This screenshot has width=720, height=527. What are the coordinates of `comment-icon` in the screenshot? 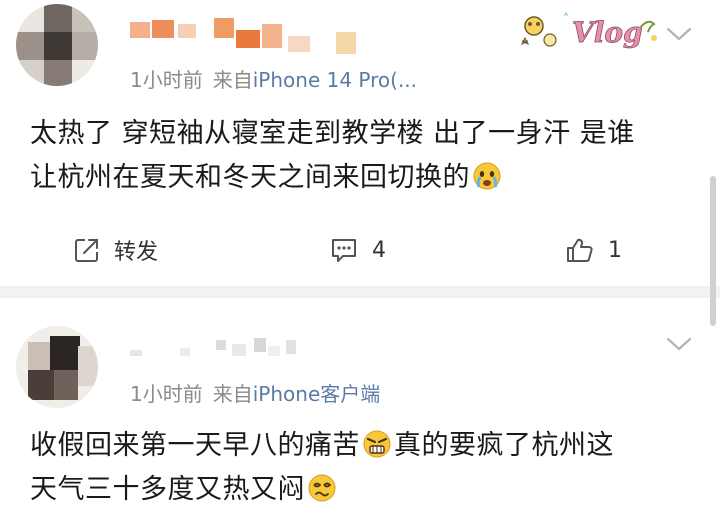 It's located at (344, 250).